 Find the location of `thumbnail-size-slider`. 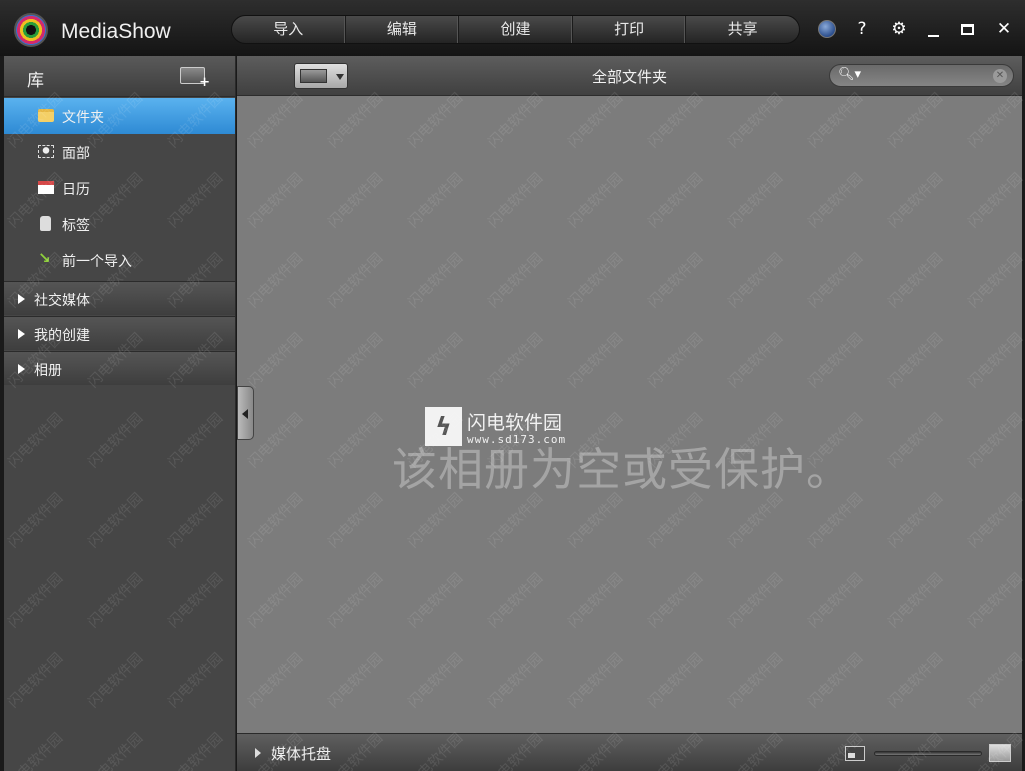

thumbnail-size-slider is located at coordinates (928, 753).